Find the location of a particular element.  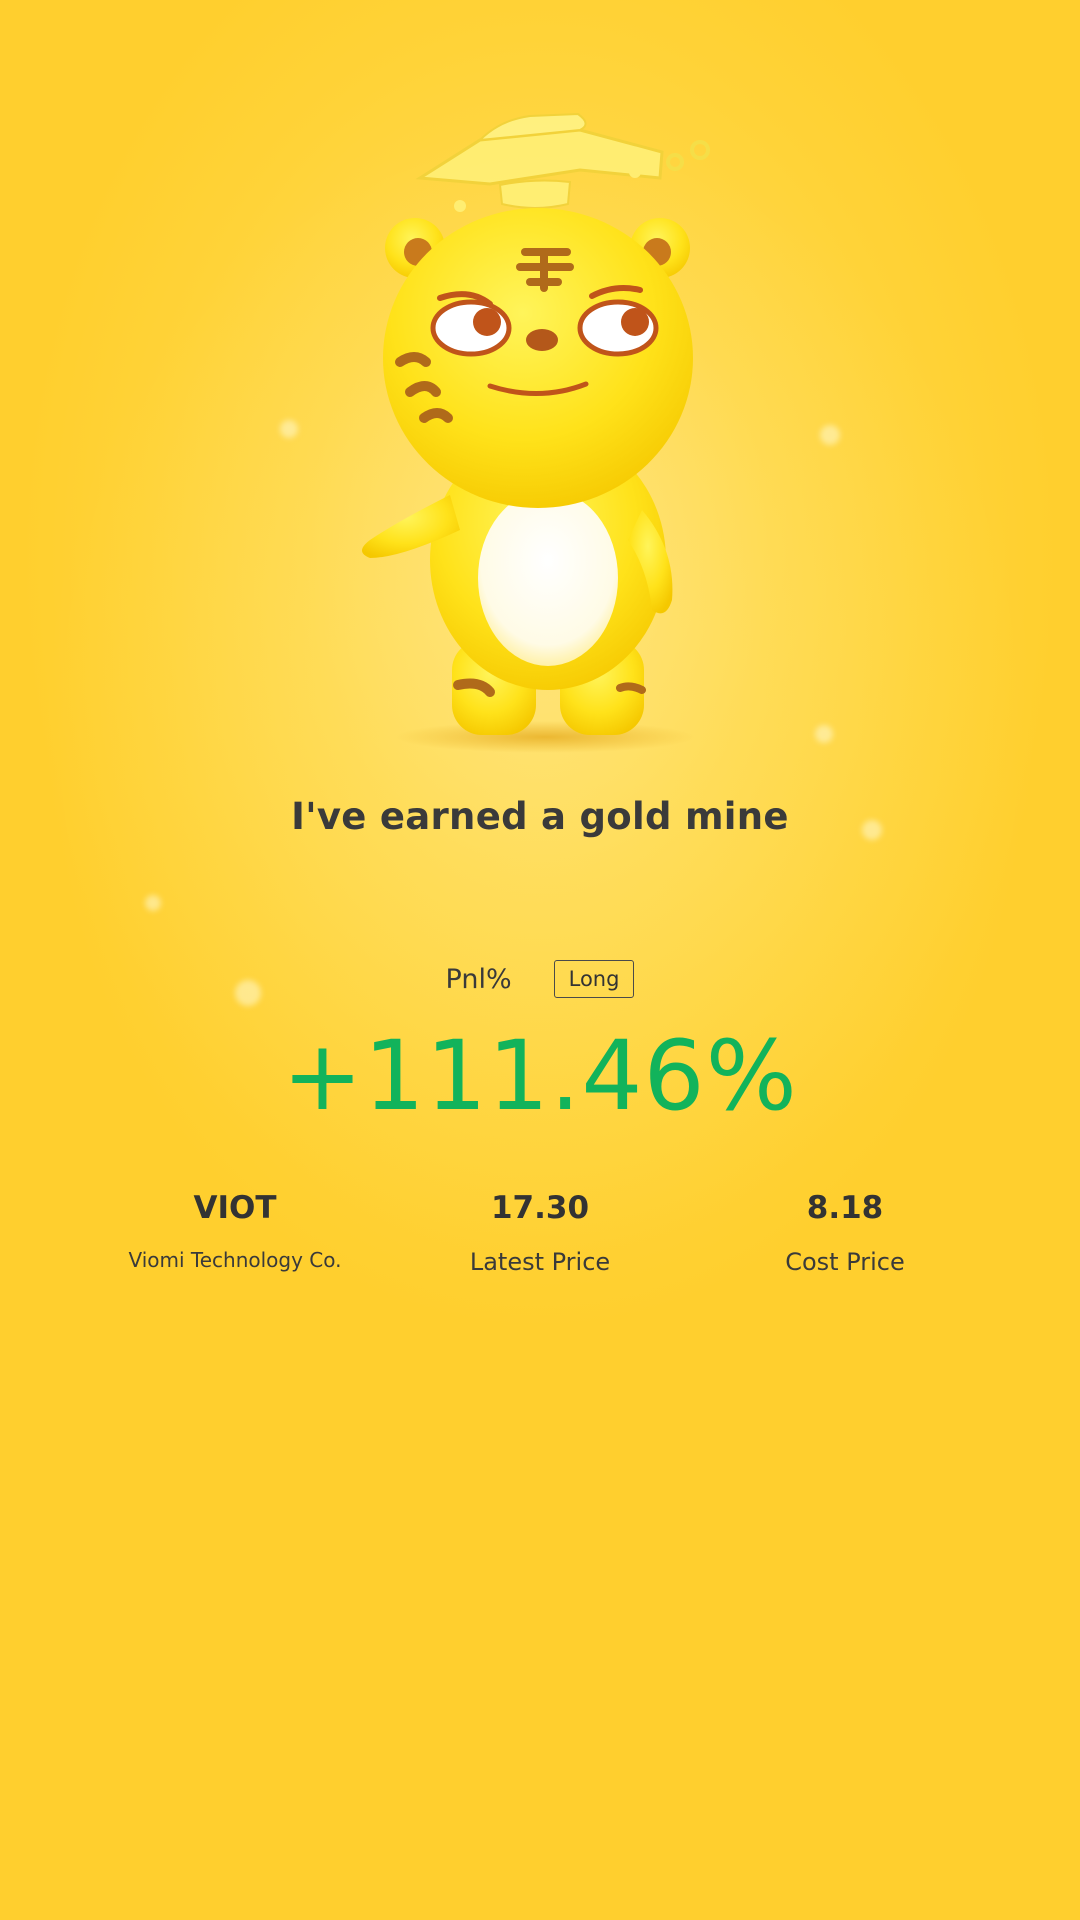

page-headline: I've earned a gold mine is located at coordinates (540, 816).